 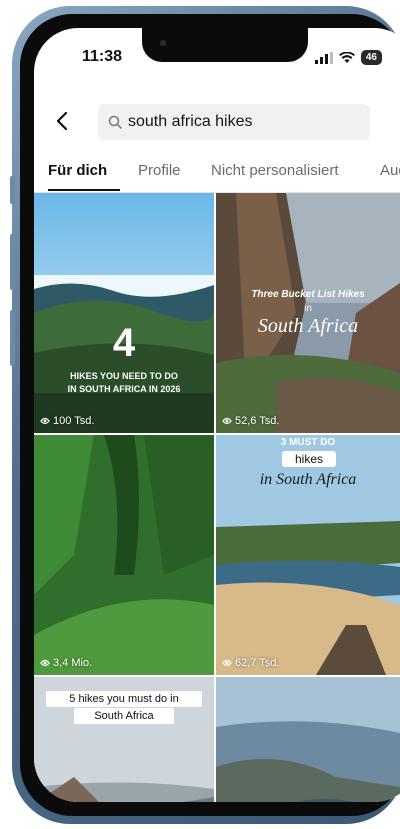 What do you see at coordinates (124, 343) in the screenshot?
I see `tile-big-number: 4` at bounding box center [124, 343].